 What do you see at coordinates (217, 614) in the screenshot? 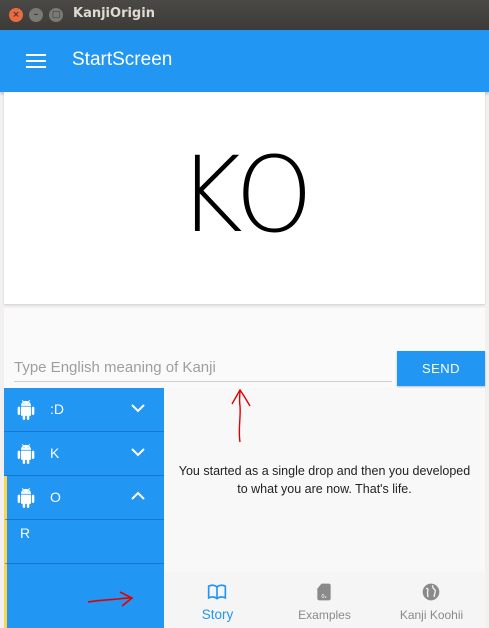
I see `tab-label: Story` at bounding box center [217, 614].